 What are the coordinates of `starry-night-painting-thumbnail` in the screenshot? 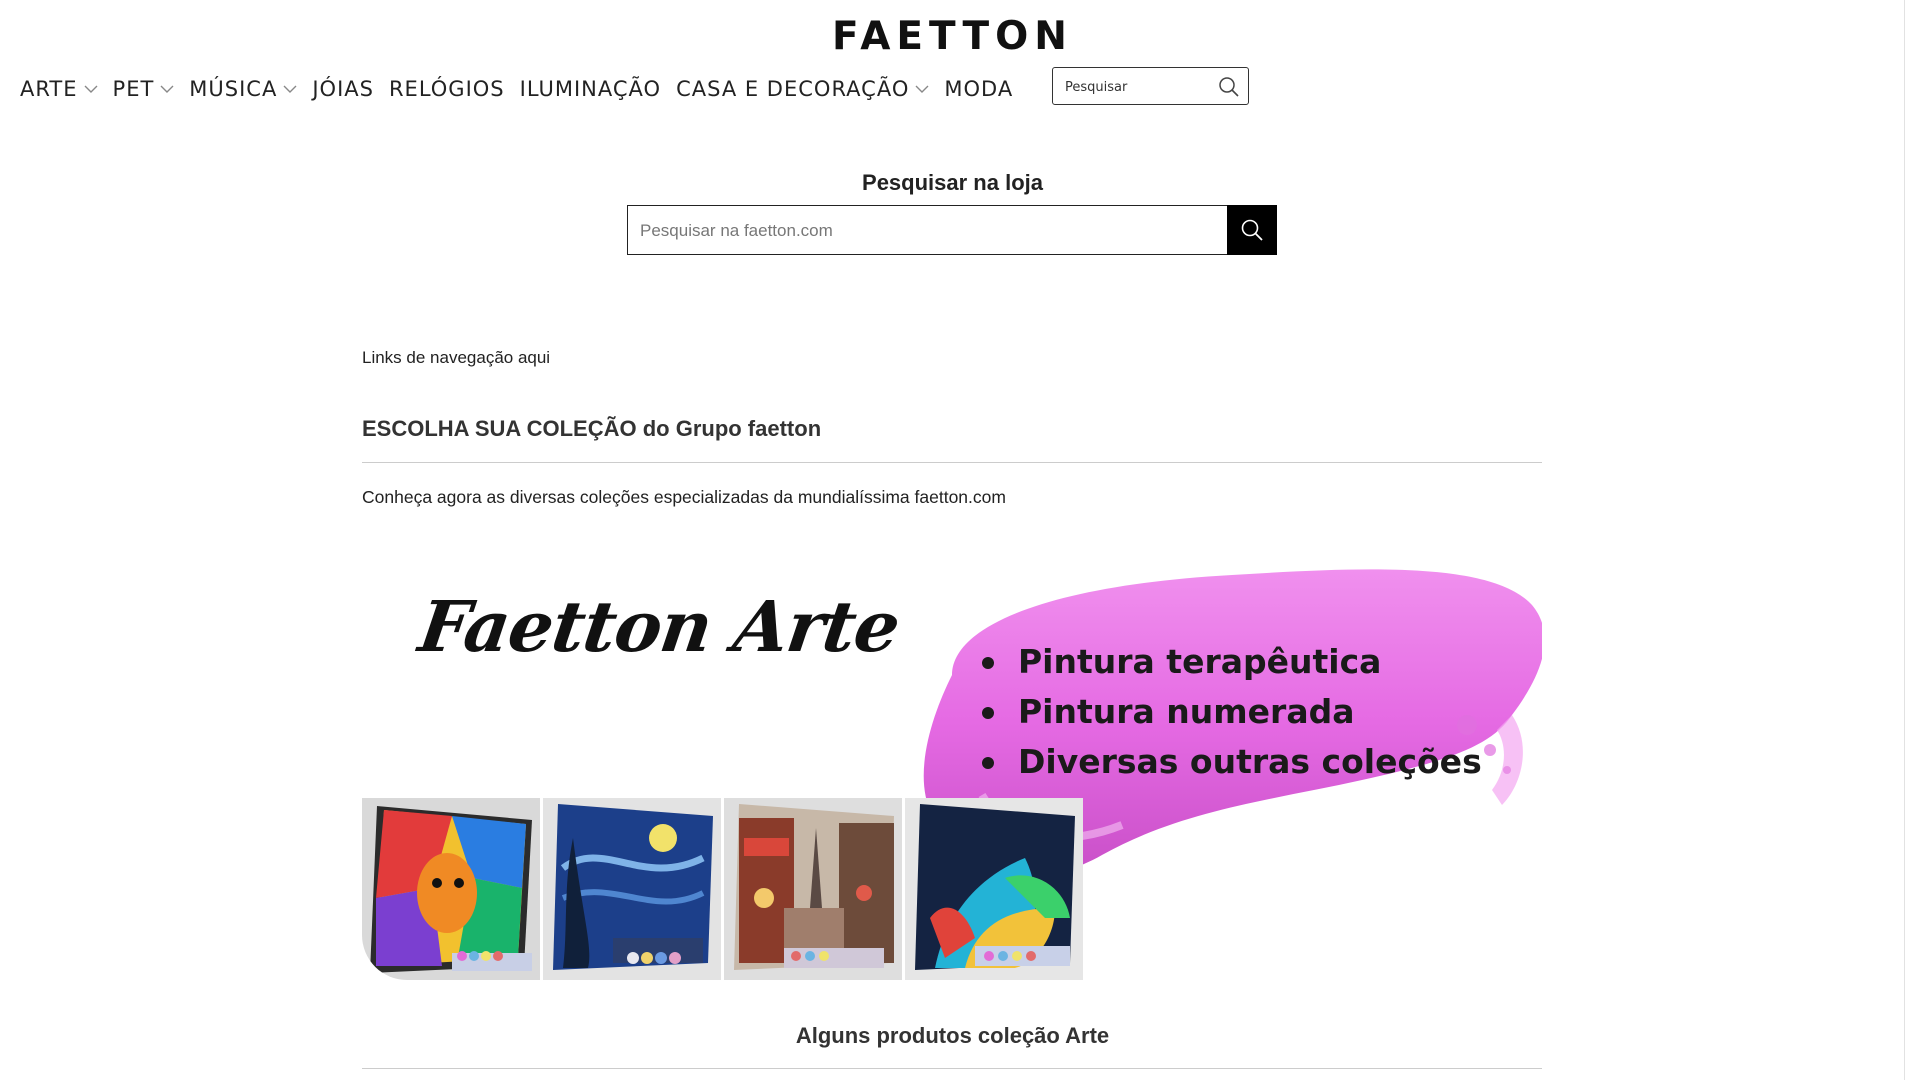 It's located at (632, 889).